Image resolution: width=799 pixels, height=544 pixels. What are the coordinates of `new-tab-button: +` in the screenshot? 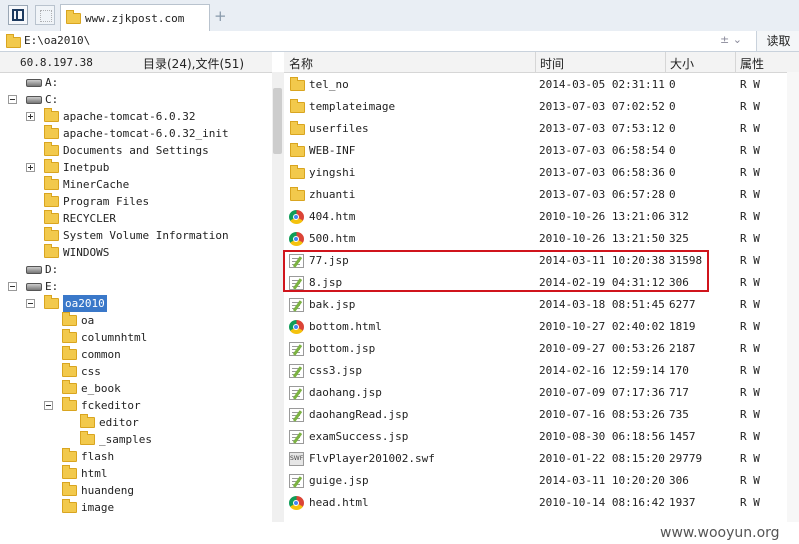 It's located at (220, 16).